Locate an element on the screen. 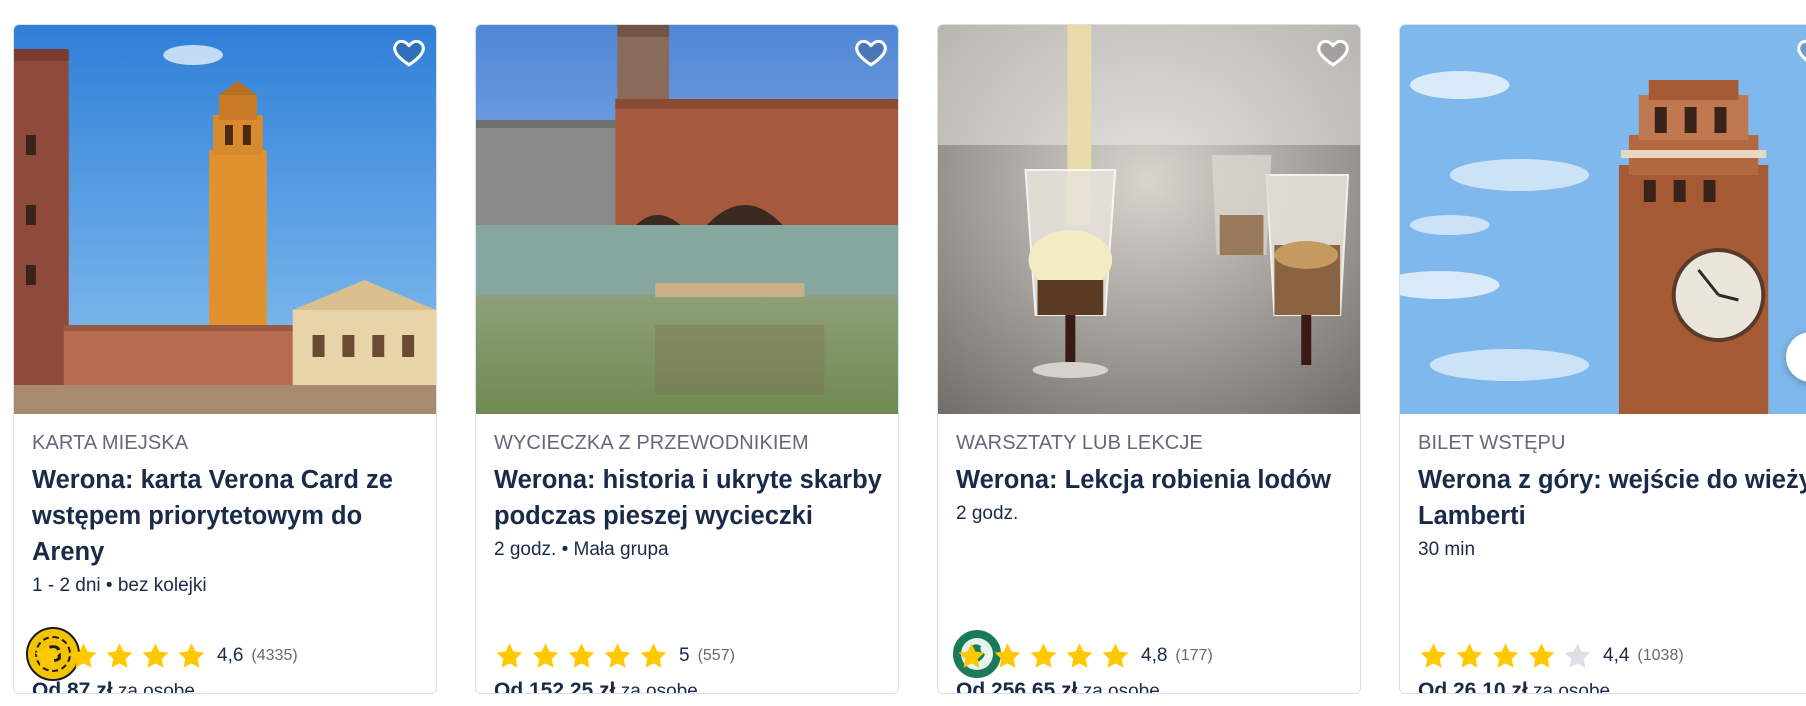  review-count: (177) is located at coordinates (1194, 655).